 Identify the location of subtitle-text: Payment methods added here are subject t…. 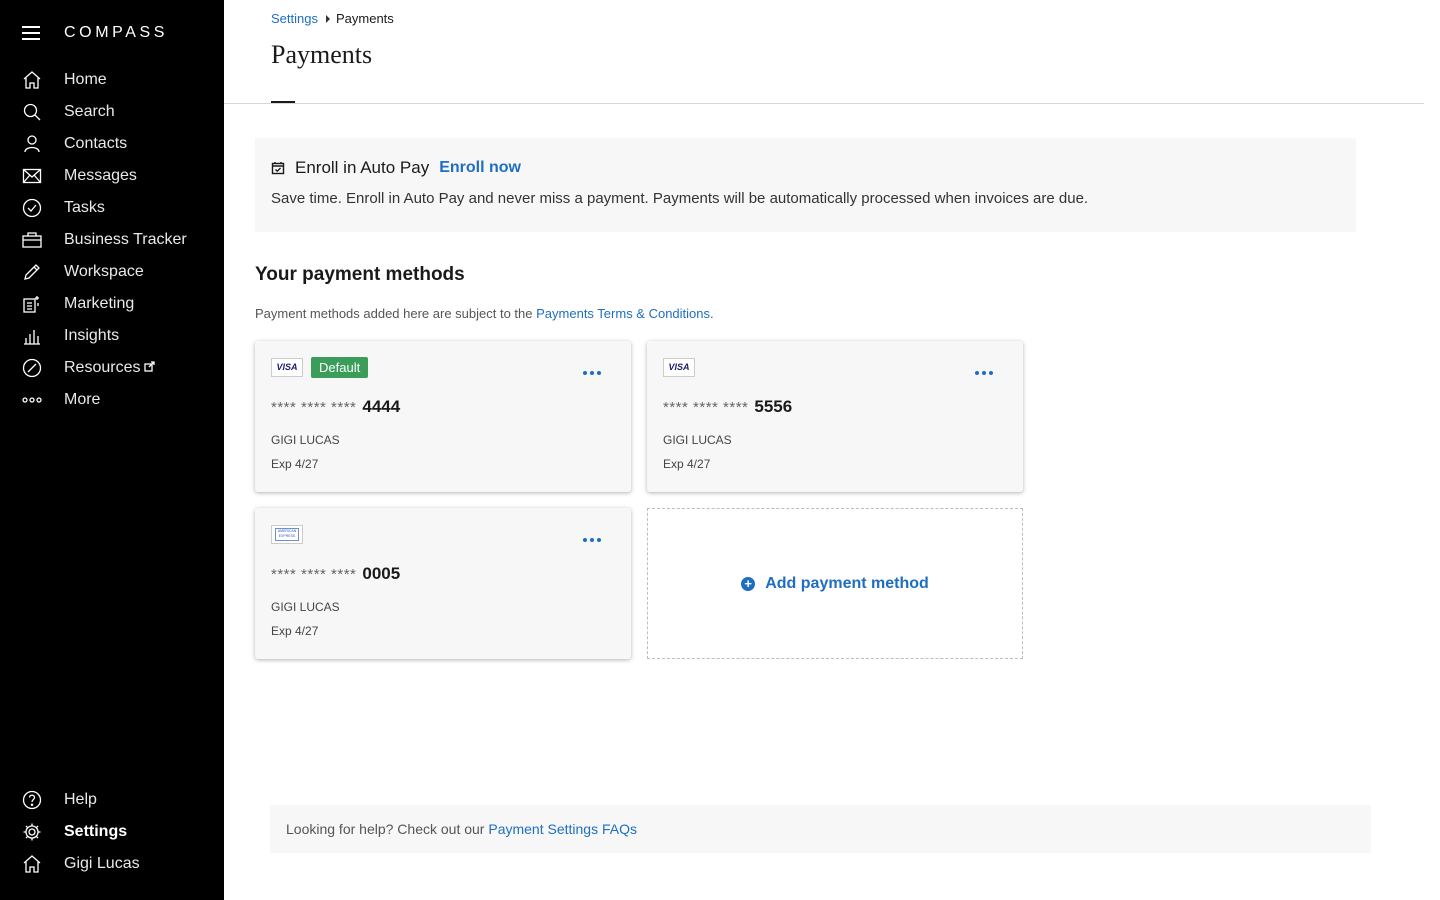
(396, 313).